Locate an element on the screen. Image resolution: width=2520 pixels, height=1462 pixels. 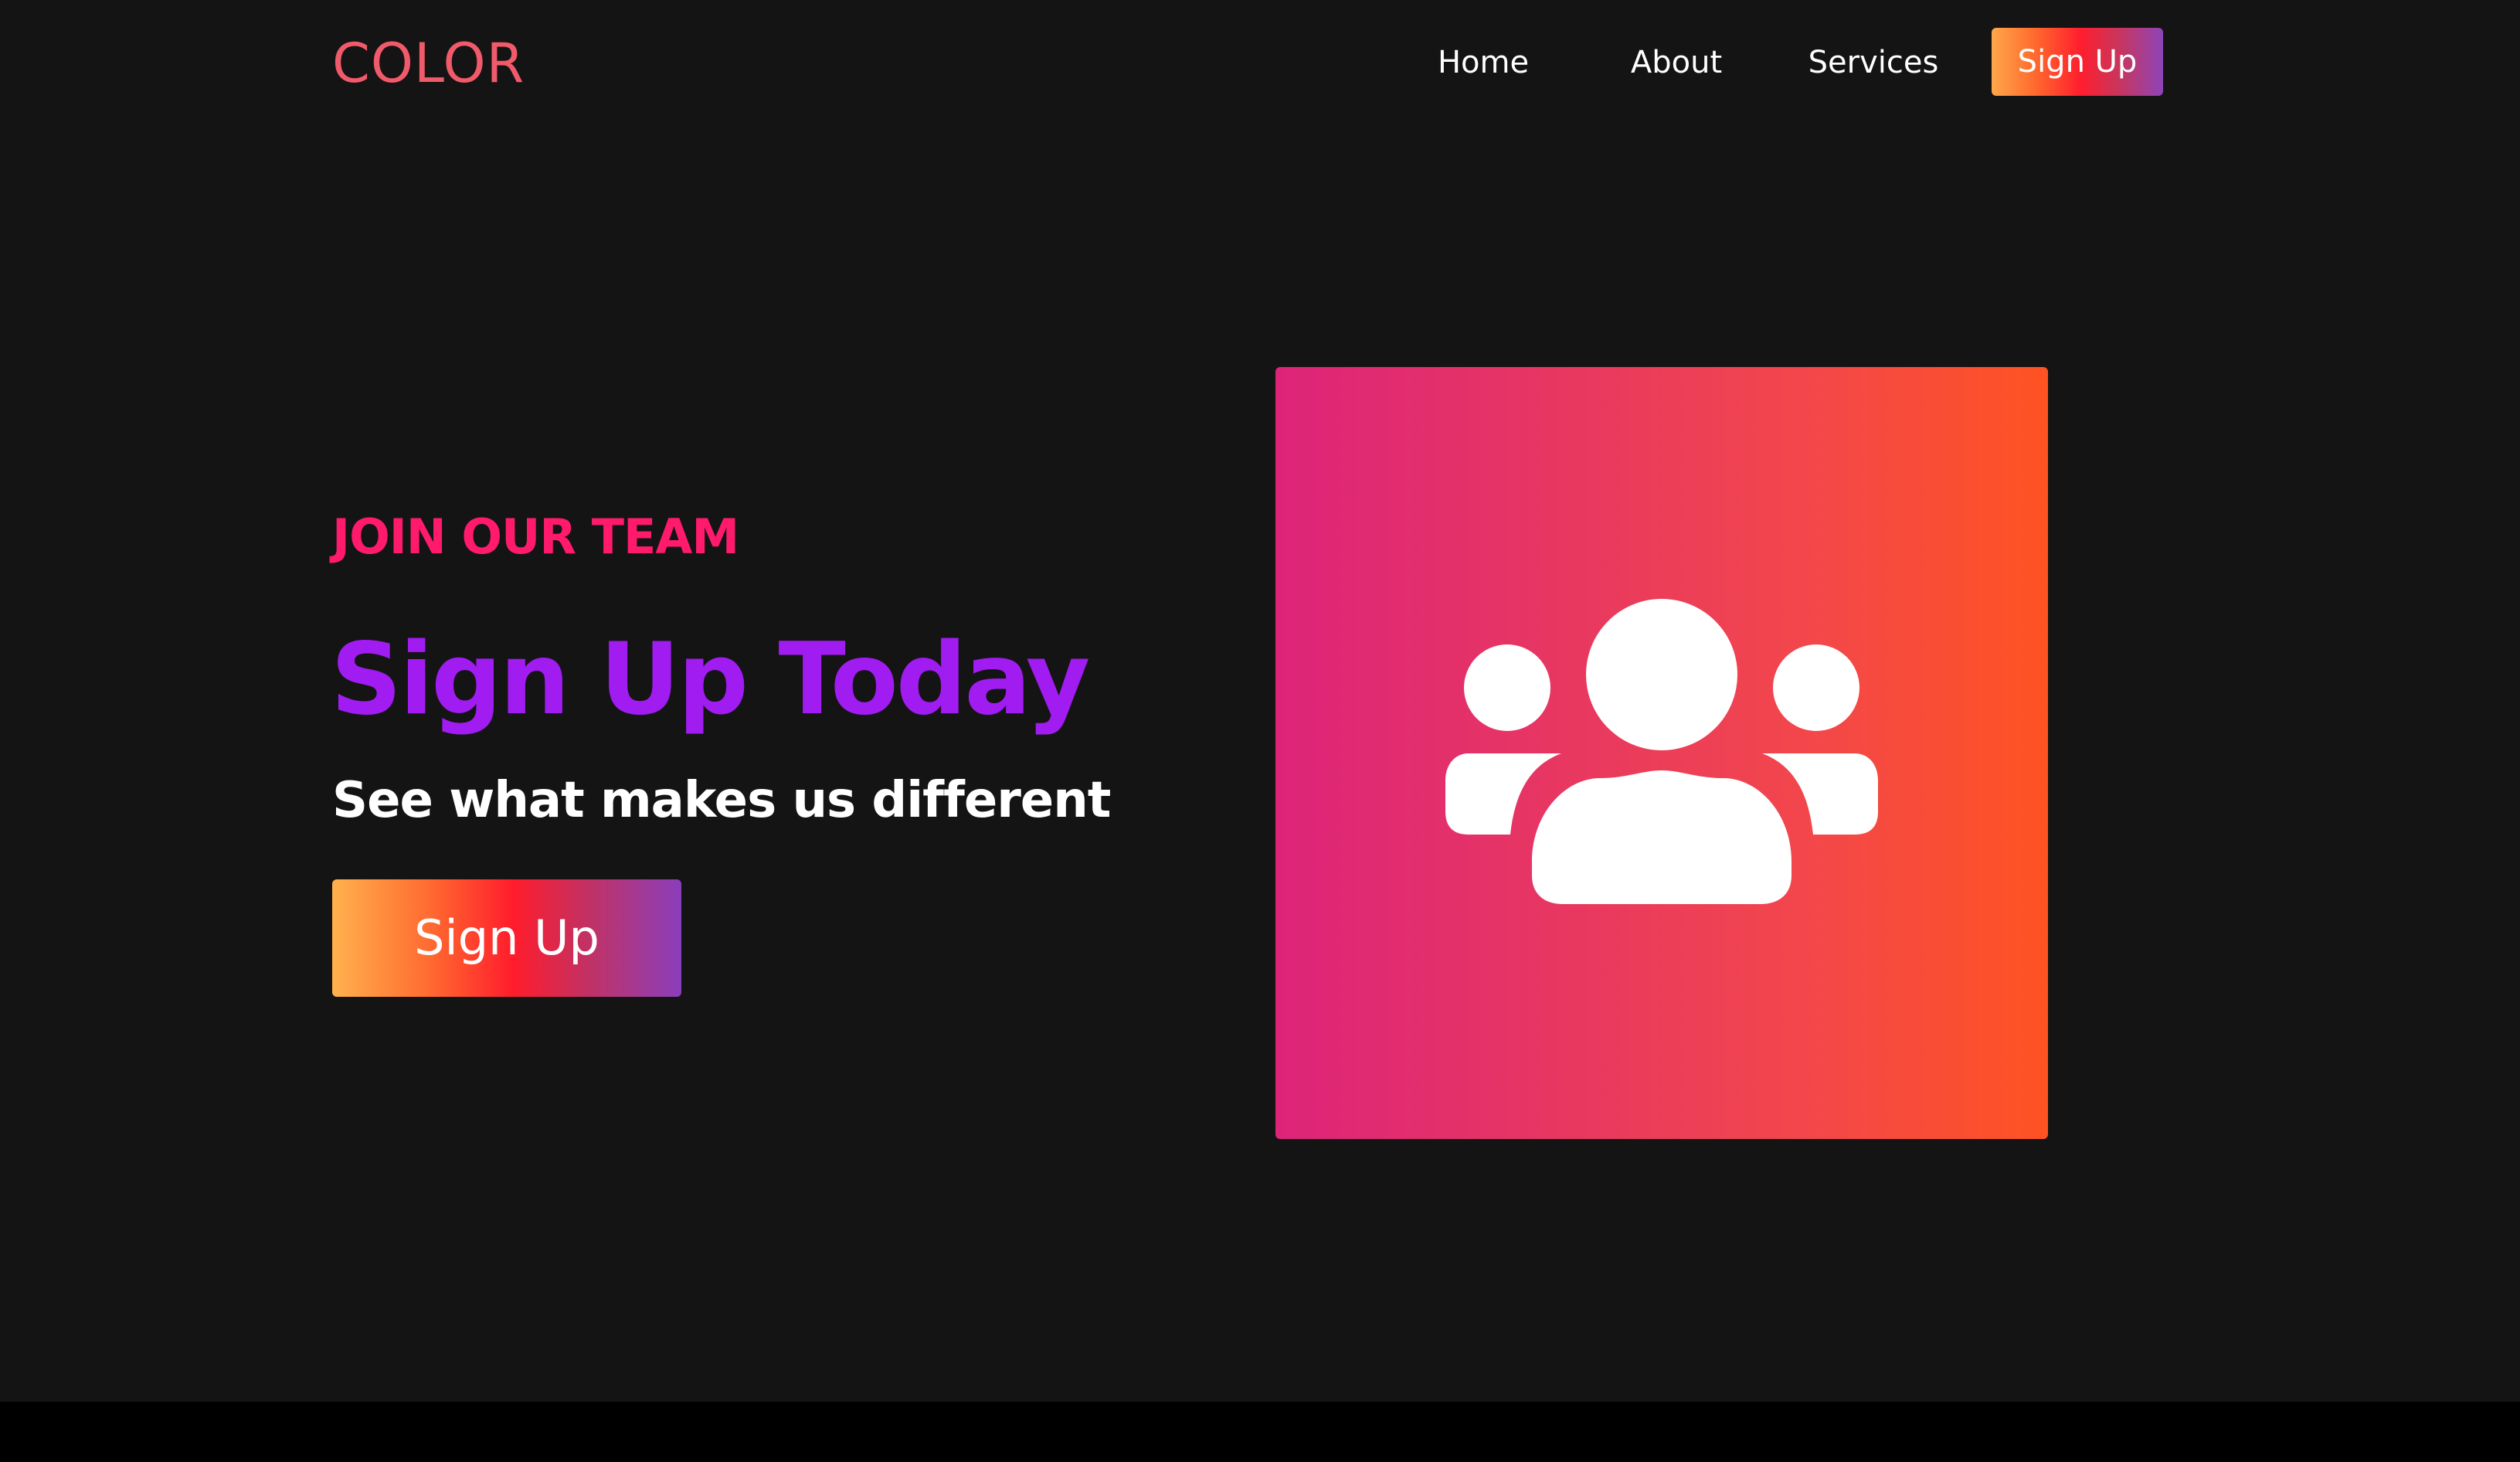
brand-logo: COLOR is located at coordinates (428, 63).